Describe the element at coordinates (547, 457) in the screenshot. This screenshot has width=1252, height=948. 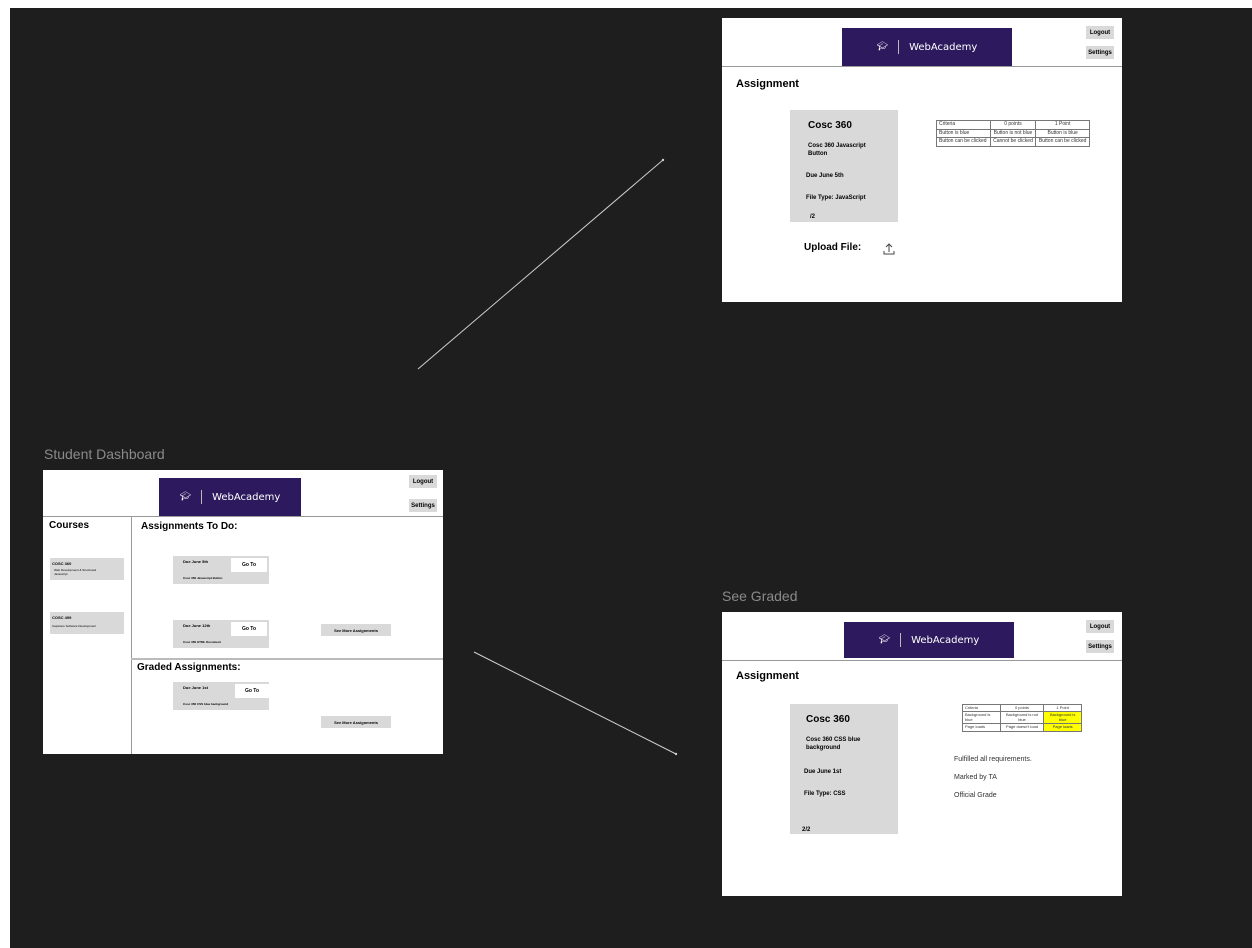
I see `prototype-connectors` at that location.